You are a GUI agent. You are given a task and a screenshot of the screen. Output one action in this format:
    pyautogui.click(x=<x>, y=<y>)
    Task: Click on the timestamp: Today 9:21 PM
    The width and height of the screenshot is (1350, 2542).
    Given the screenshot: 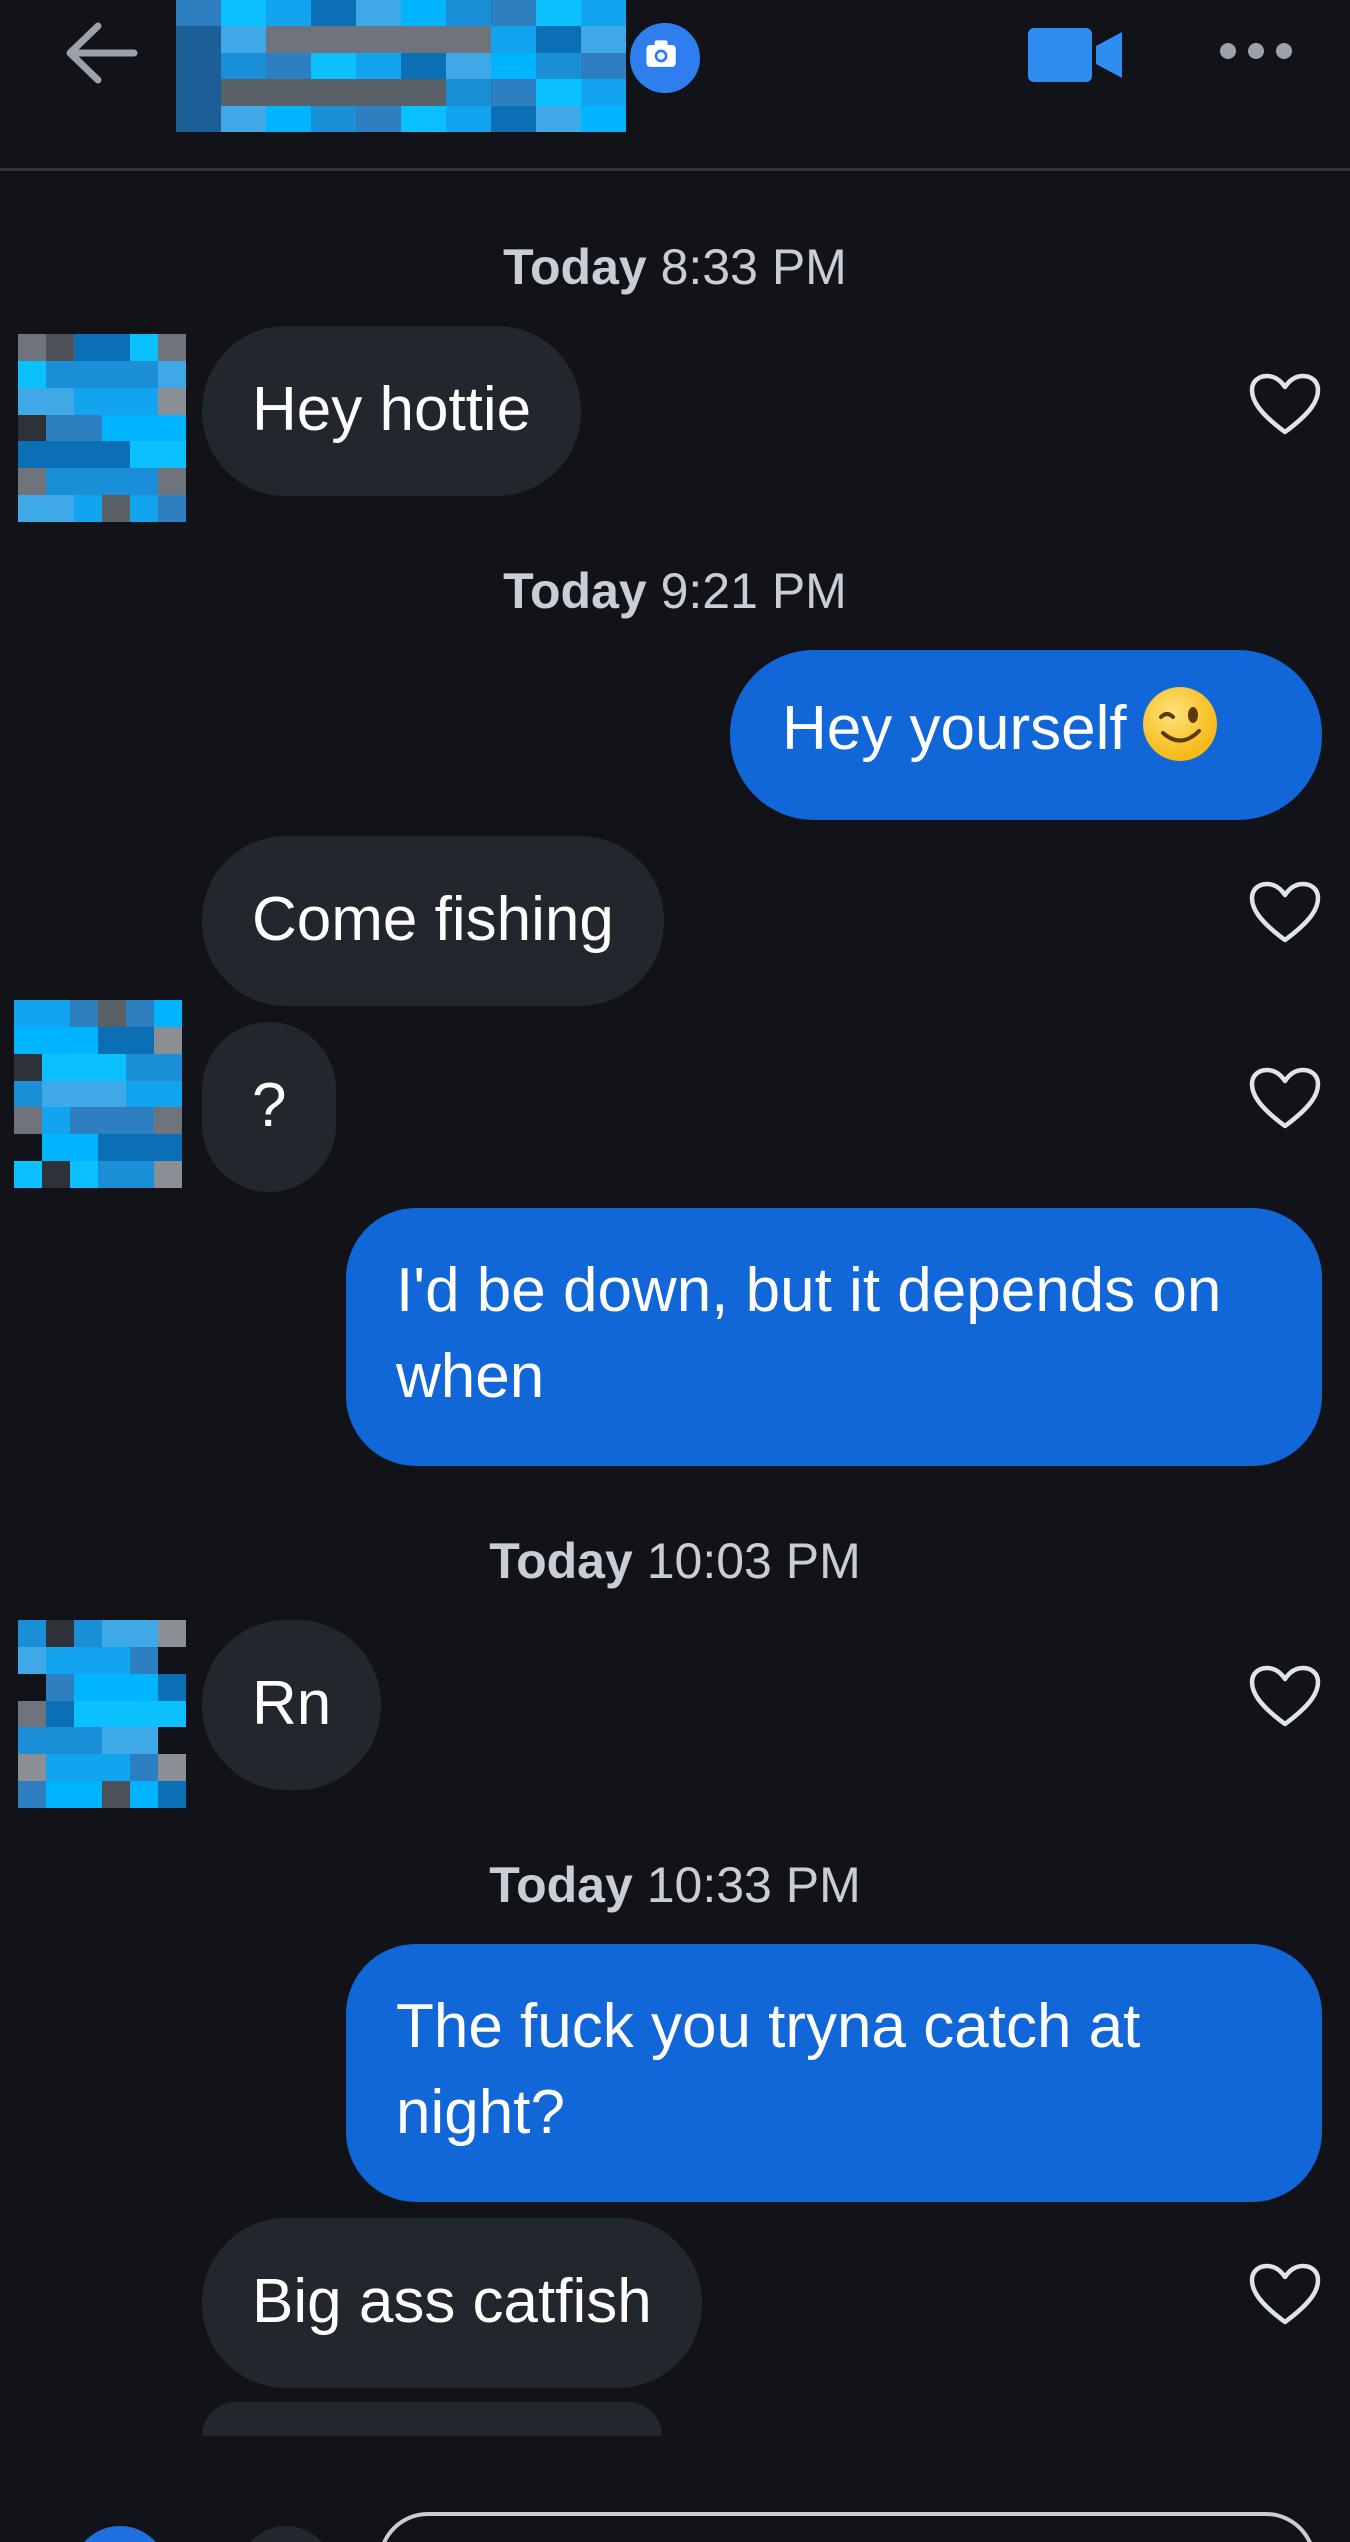 What is the action you would take?
    pyautogui.click(x=675, y=591)
    